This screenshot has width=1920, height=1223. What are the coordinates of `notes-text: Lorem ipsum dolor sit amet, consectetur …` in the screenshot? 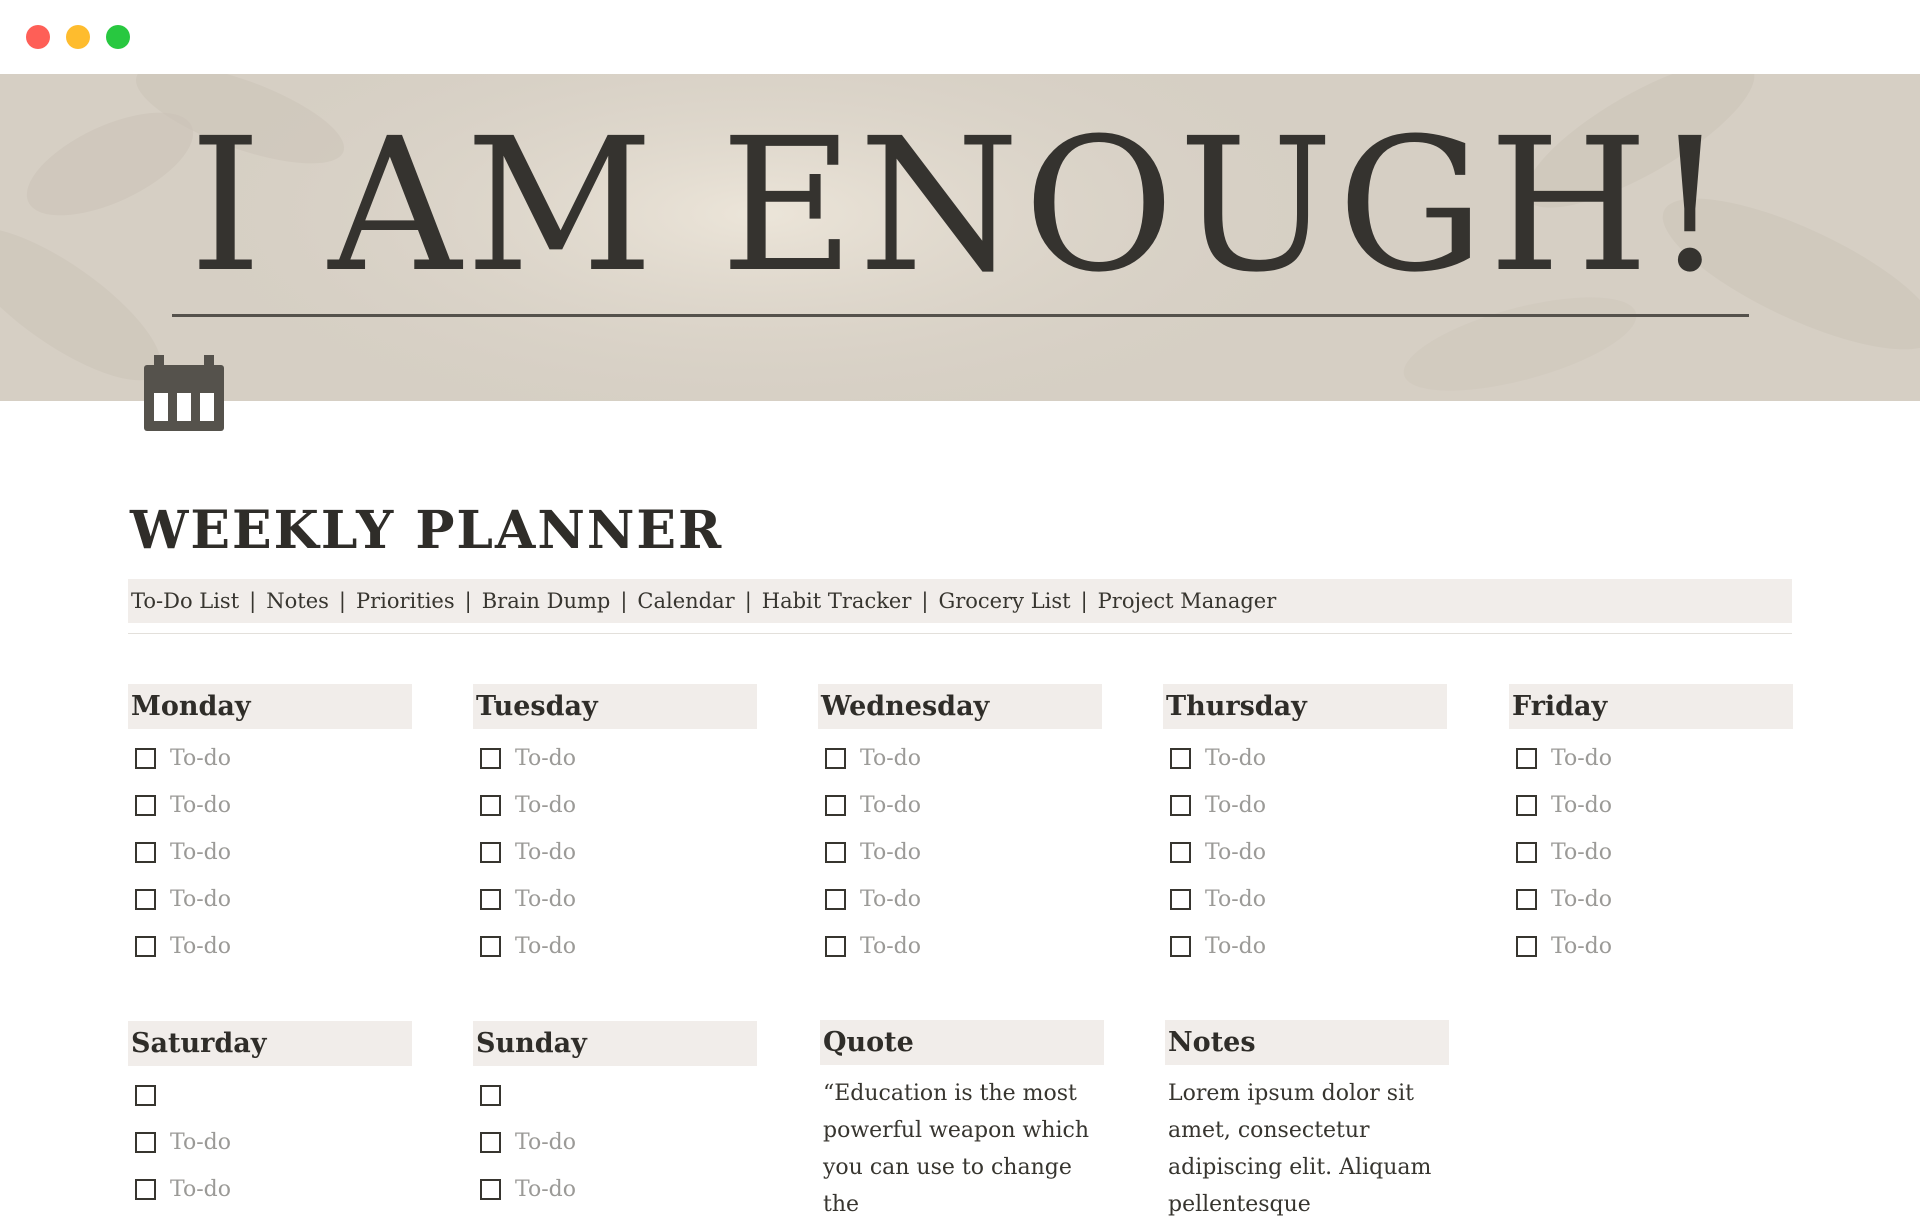 It's located at (1307, 1144).